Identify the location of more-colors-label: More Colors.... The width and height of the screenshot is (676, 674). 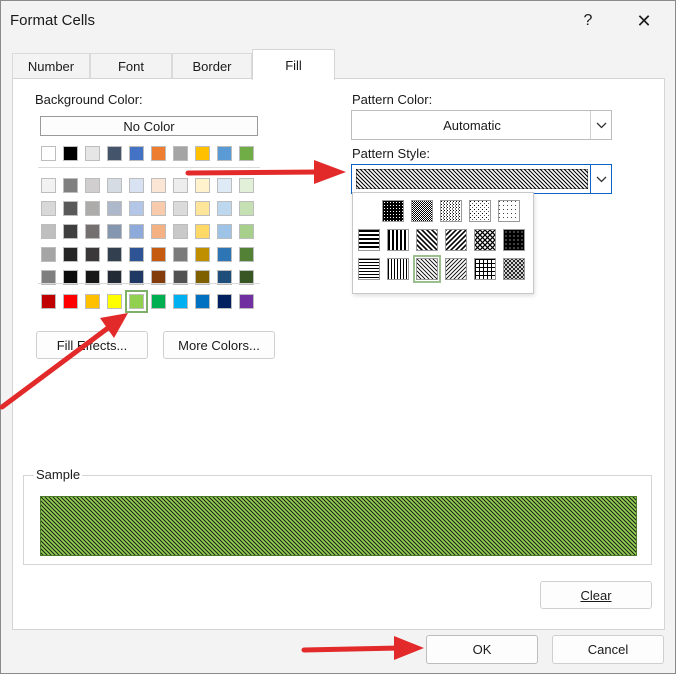
(219, 345).